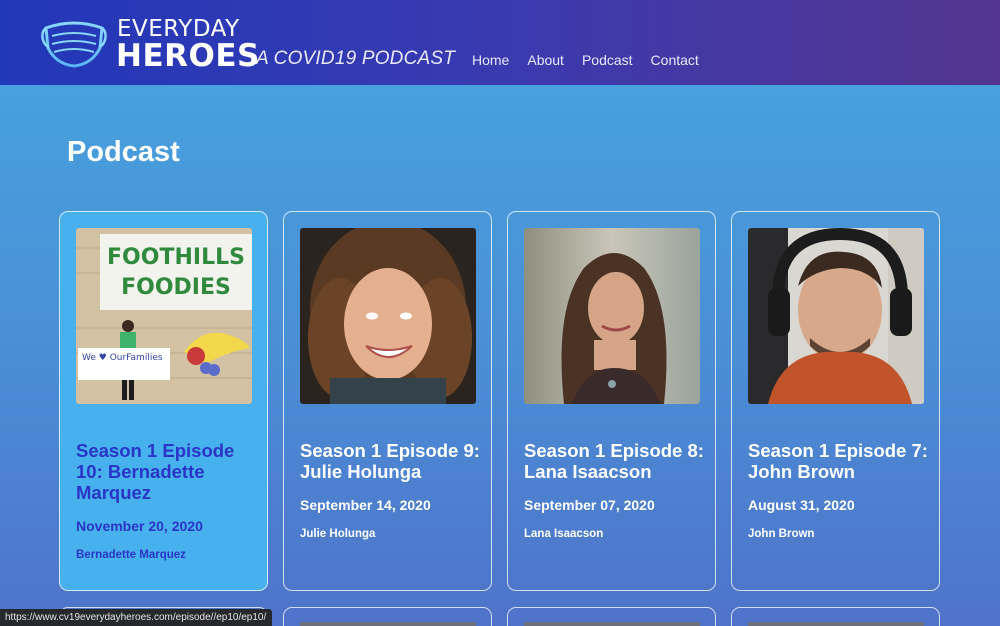  I want to click on page-title: Podcast, so click(123, 152).